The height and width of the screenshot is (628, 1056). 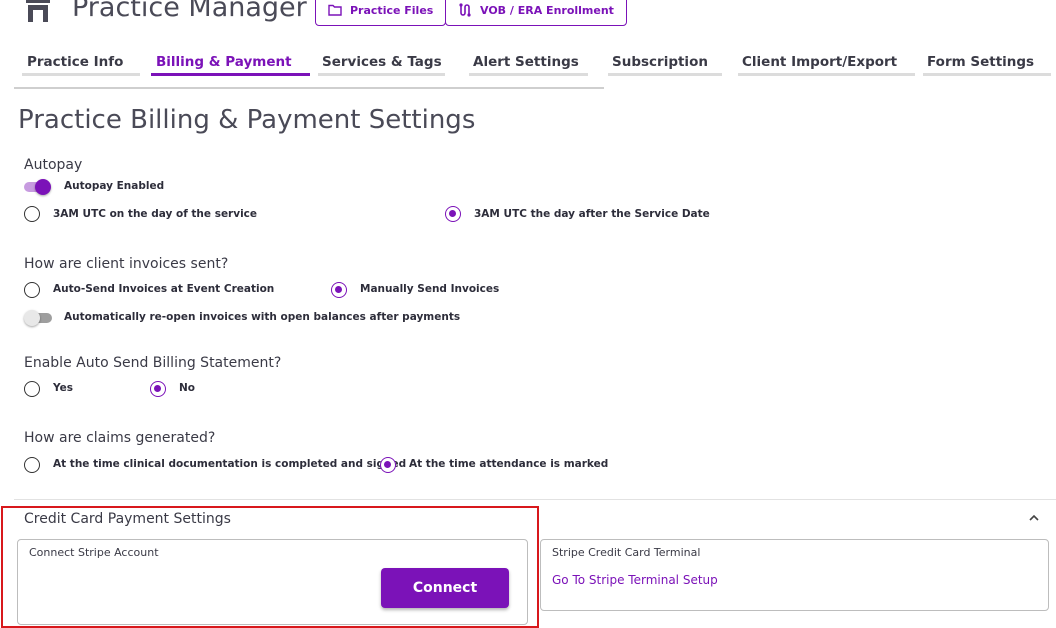 I want to click on radio-statement-no, so click(x=158, y=389).